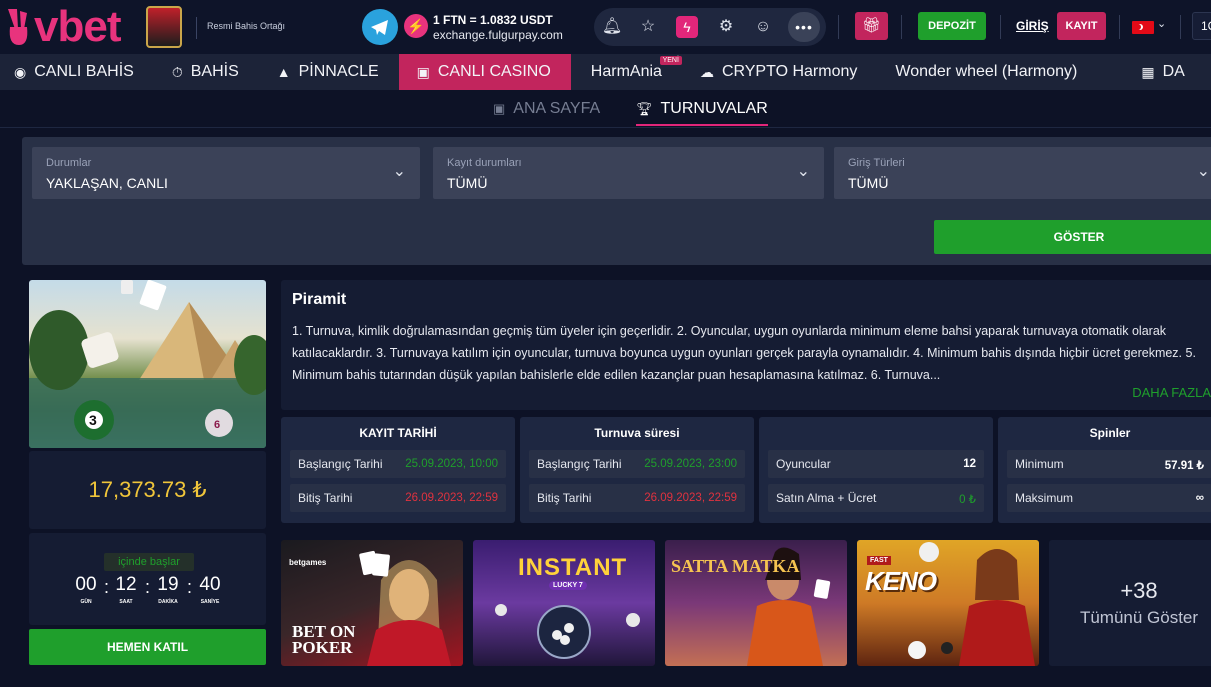 Image resolution: width=1211 pixels, height=687 pixels. I want to click on players-row: Oyuncular 12, so click(876, 464).